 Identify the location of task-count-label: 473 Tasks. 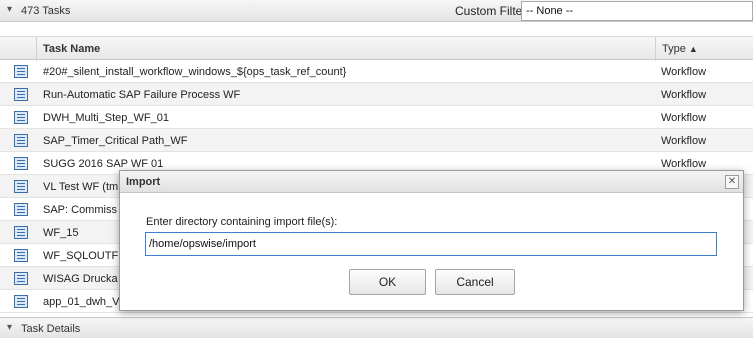
(46, 11).